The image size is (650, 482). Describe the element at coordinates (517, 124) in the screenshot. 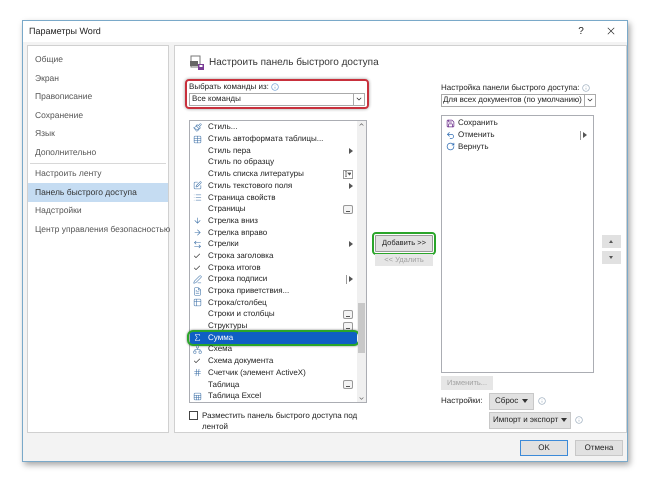

I see `toolbar-item: Сохранить` at that location.